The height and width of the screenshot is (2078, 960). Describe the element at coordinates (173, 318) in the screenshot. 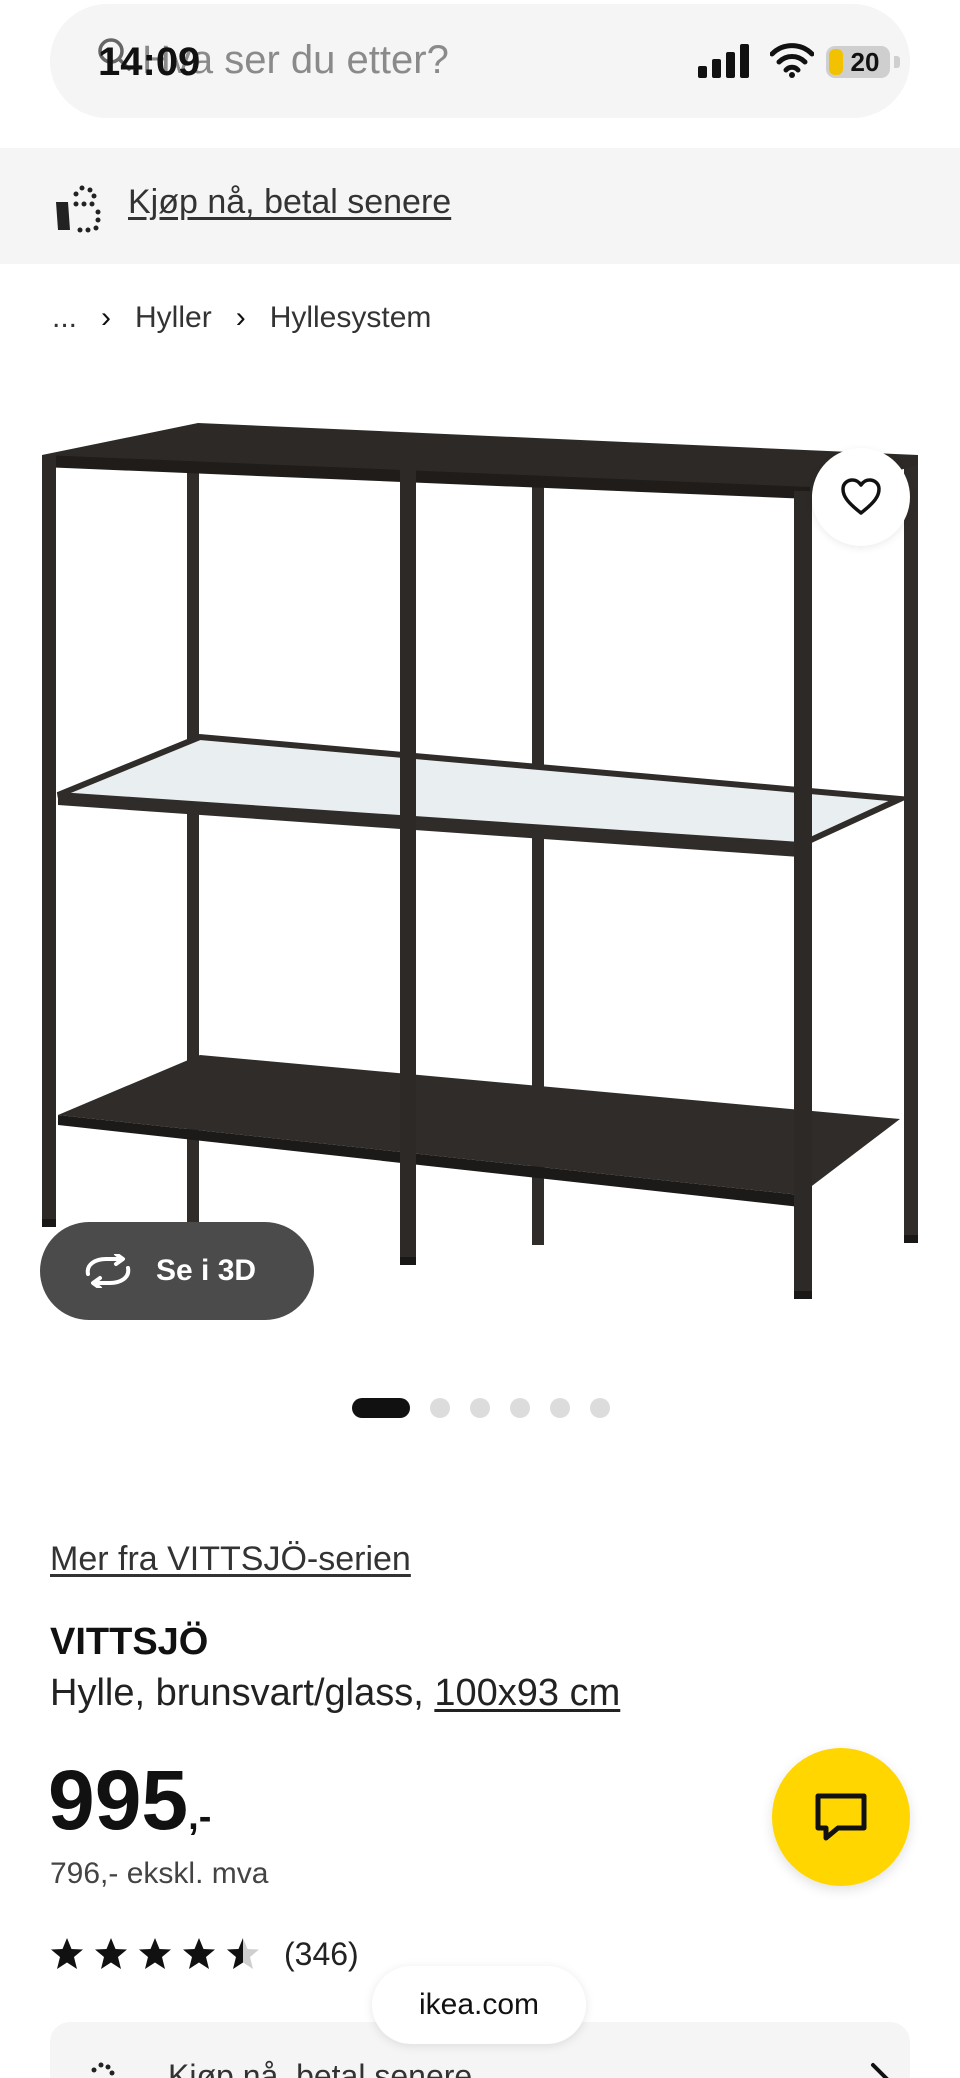

I see `breadcrumb-hyller: Hyller` at that location.